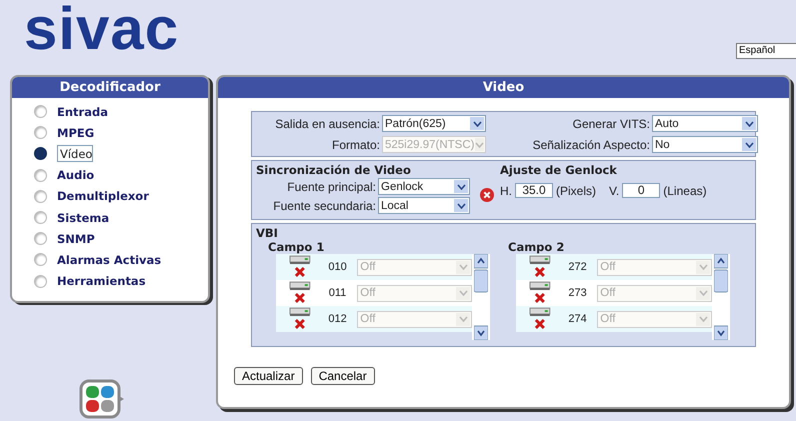 Image resolution: width=796 pixels, height=421 pixels. What do you see at coordinates (503, 87) in the screenshot?
I see `panel-title: Video` at bounding box center [503, 87].